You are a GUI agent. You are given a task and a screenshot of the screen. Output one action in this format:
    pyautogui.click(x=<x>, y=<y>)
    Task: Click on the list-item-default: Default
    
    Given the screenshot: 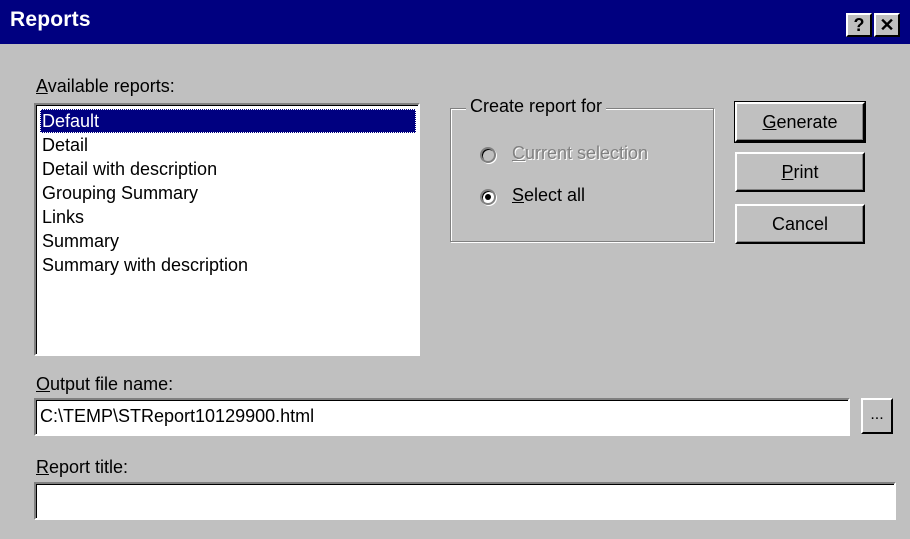 What is the action you would take?
    pyautogui.click(x=228, y=121)
    